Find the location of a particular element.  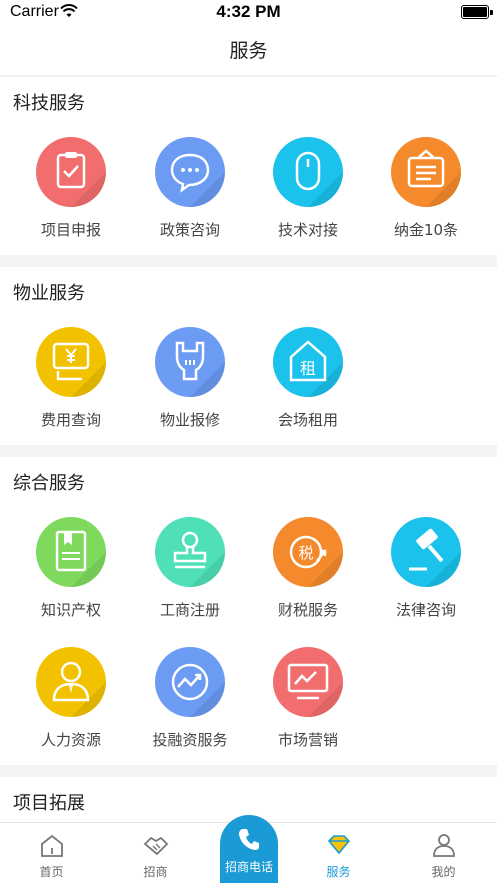

home-icon is located at coordinates (52, 845).